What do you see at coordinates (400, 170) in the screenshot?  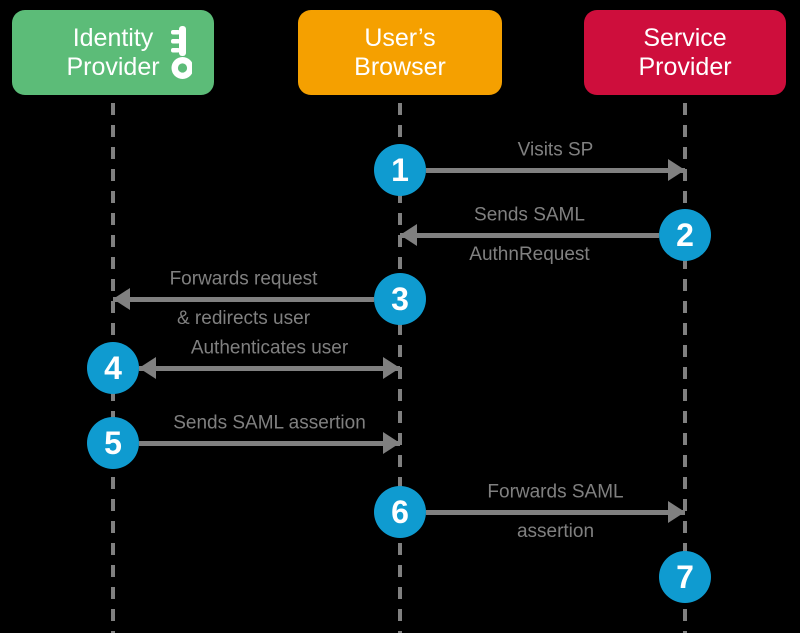 I see `step-circle-1: 1` at bounding box center [400, 170].